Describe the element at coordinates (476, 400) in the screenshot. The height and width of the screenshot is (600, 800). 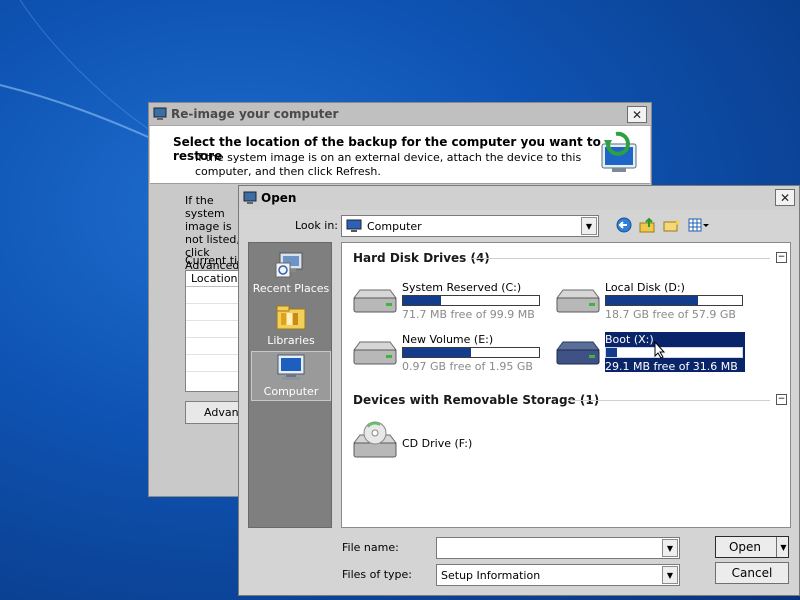
I see `group-title-removable: Devices with Removable Storage (1)` at that location.